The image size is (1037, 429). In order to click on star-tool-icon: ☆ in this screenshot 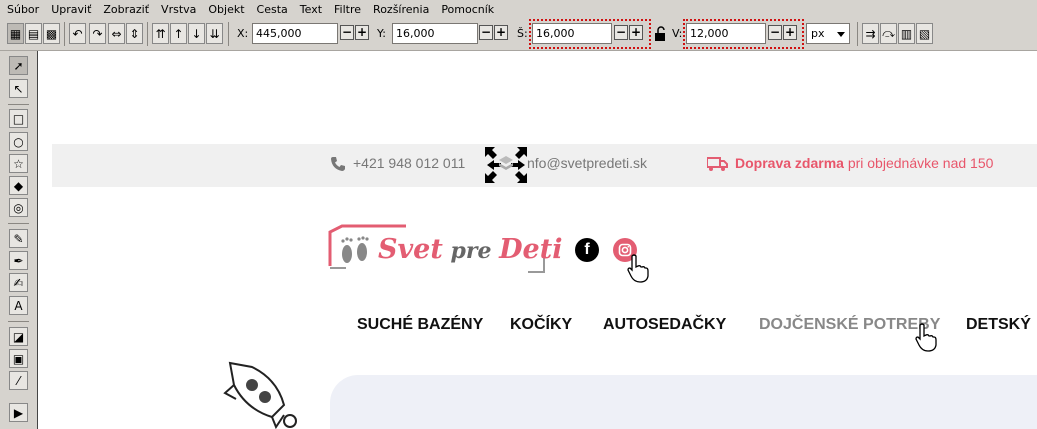, I will do `click(18, 163)`.